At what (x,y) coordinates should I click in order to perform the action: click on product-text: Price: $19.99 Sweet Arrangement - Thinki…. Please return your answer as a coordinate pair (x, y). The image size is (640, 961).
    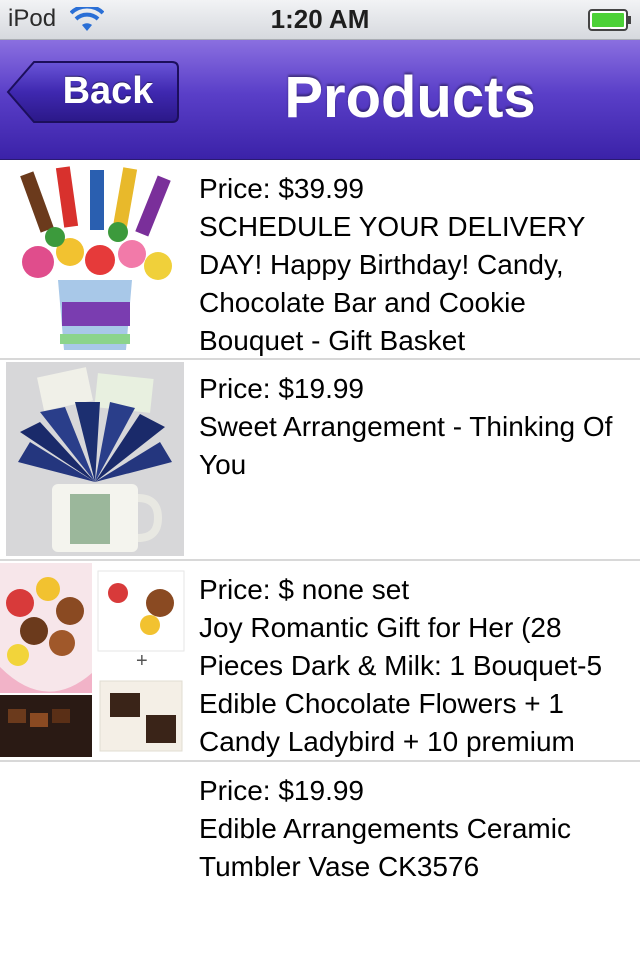
    Looking at the image, I should click on (409, 427).